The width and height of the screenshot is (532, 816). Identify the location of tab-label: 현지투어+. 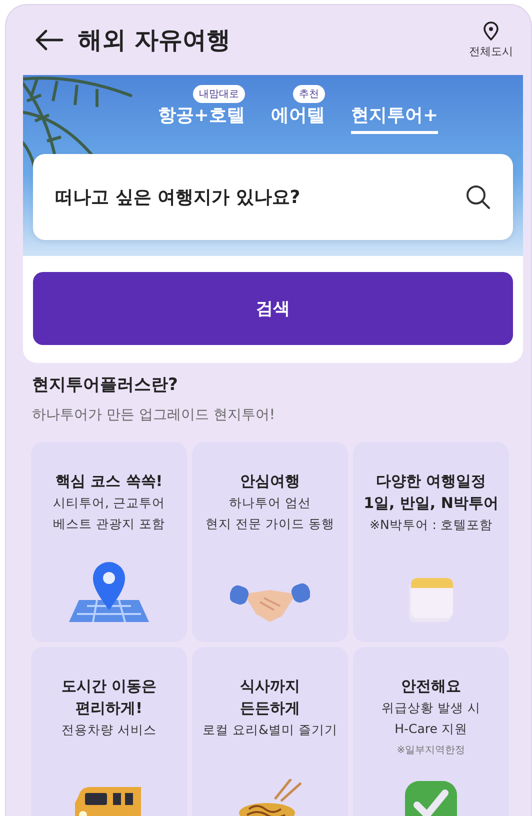
(394, 115).